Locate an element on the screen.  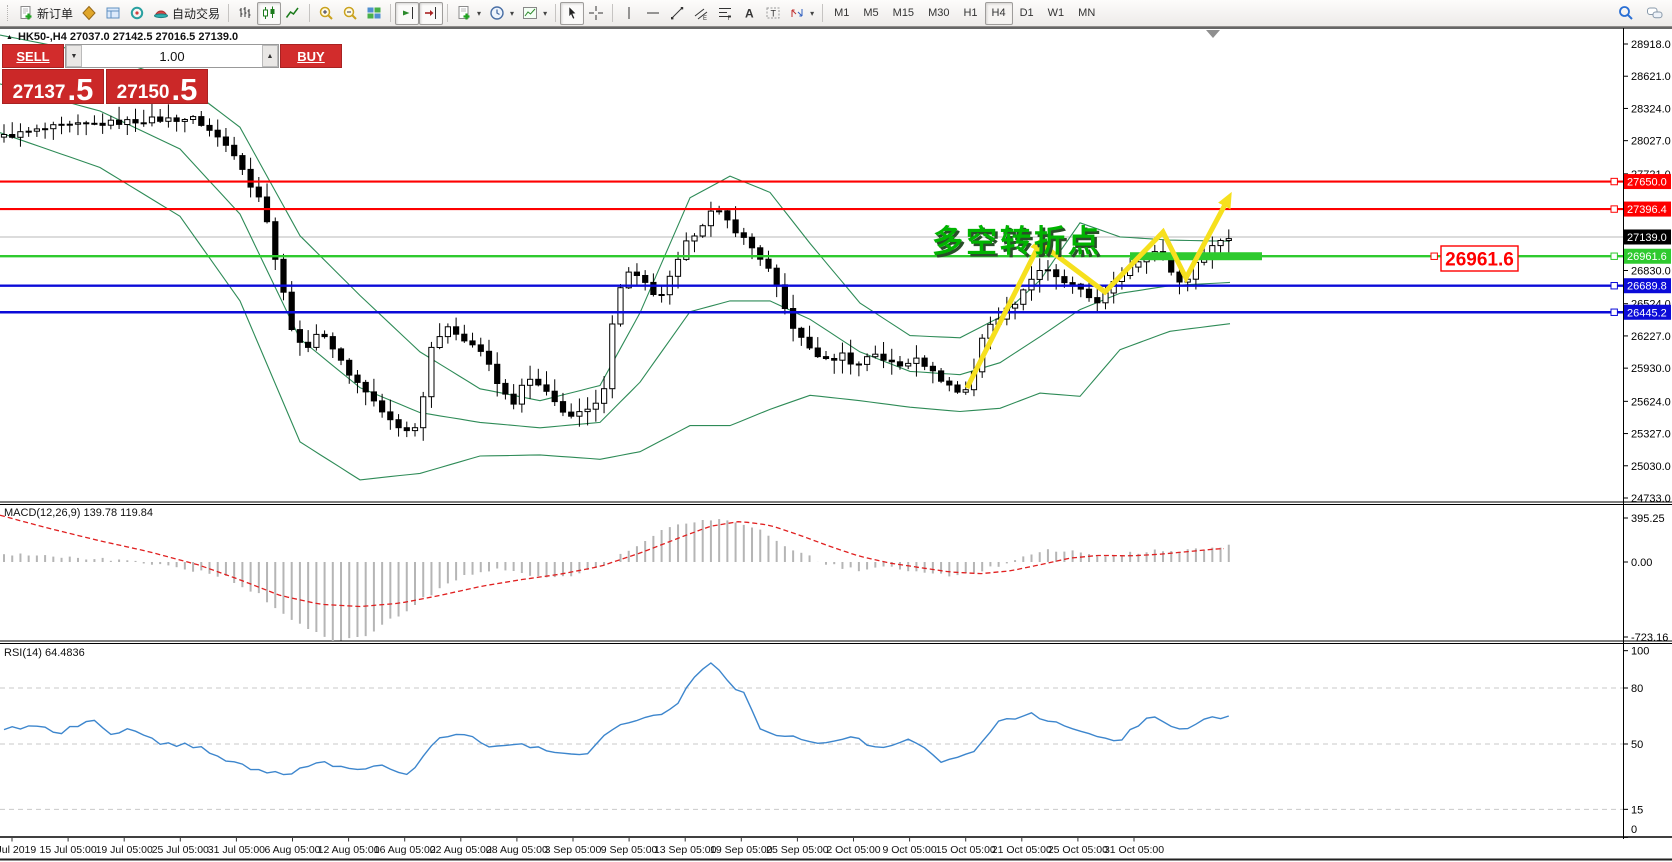
fibonacci-button: F is located at coordinates (725, 13).